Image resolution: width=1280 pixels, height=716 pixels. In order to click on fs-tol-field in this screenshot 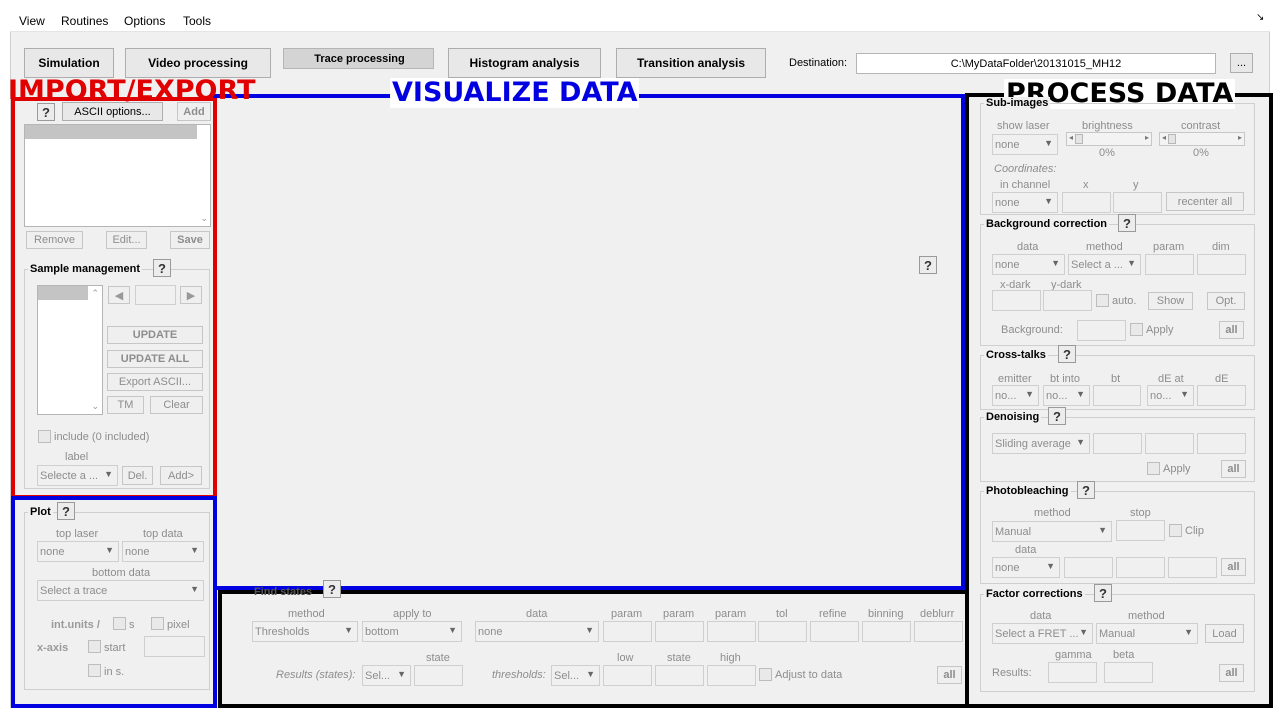, I will do `click(782, 631)`.